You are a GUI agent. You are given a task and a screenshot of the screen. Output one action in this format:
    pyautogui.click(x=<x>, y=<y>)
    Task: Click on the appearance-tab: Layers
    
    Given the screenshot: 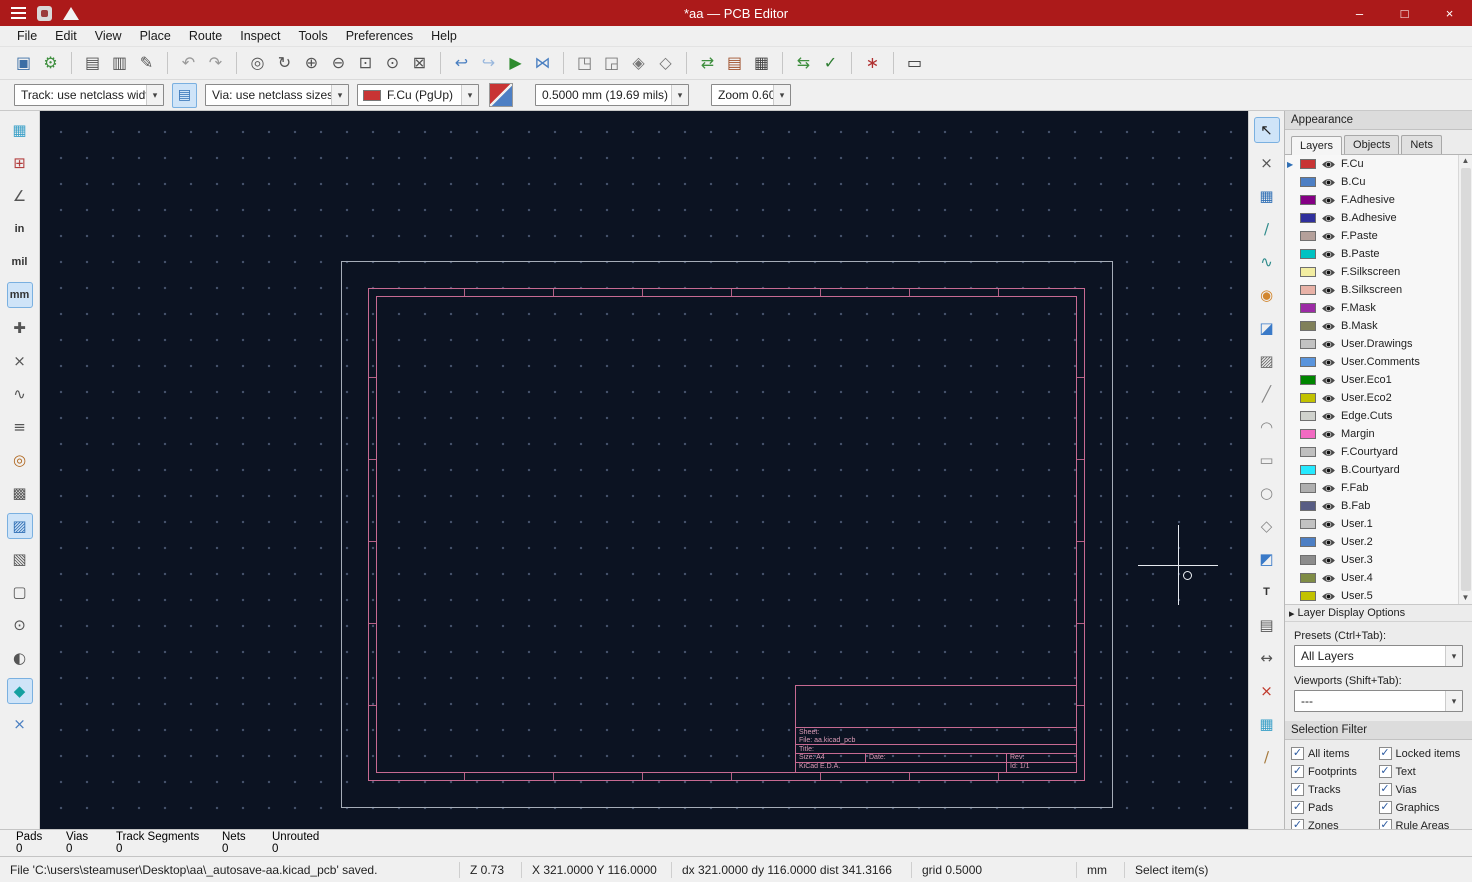 What is the action you would take?
    pyautogui.click(x=1317, y=145)
    